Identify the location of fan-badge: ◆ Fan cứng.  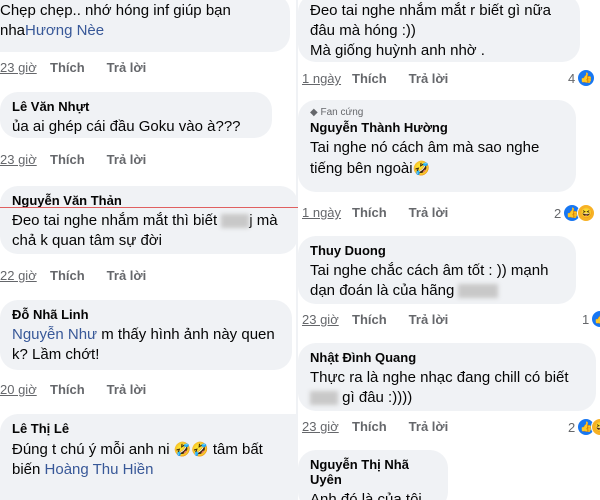
(337, 112).